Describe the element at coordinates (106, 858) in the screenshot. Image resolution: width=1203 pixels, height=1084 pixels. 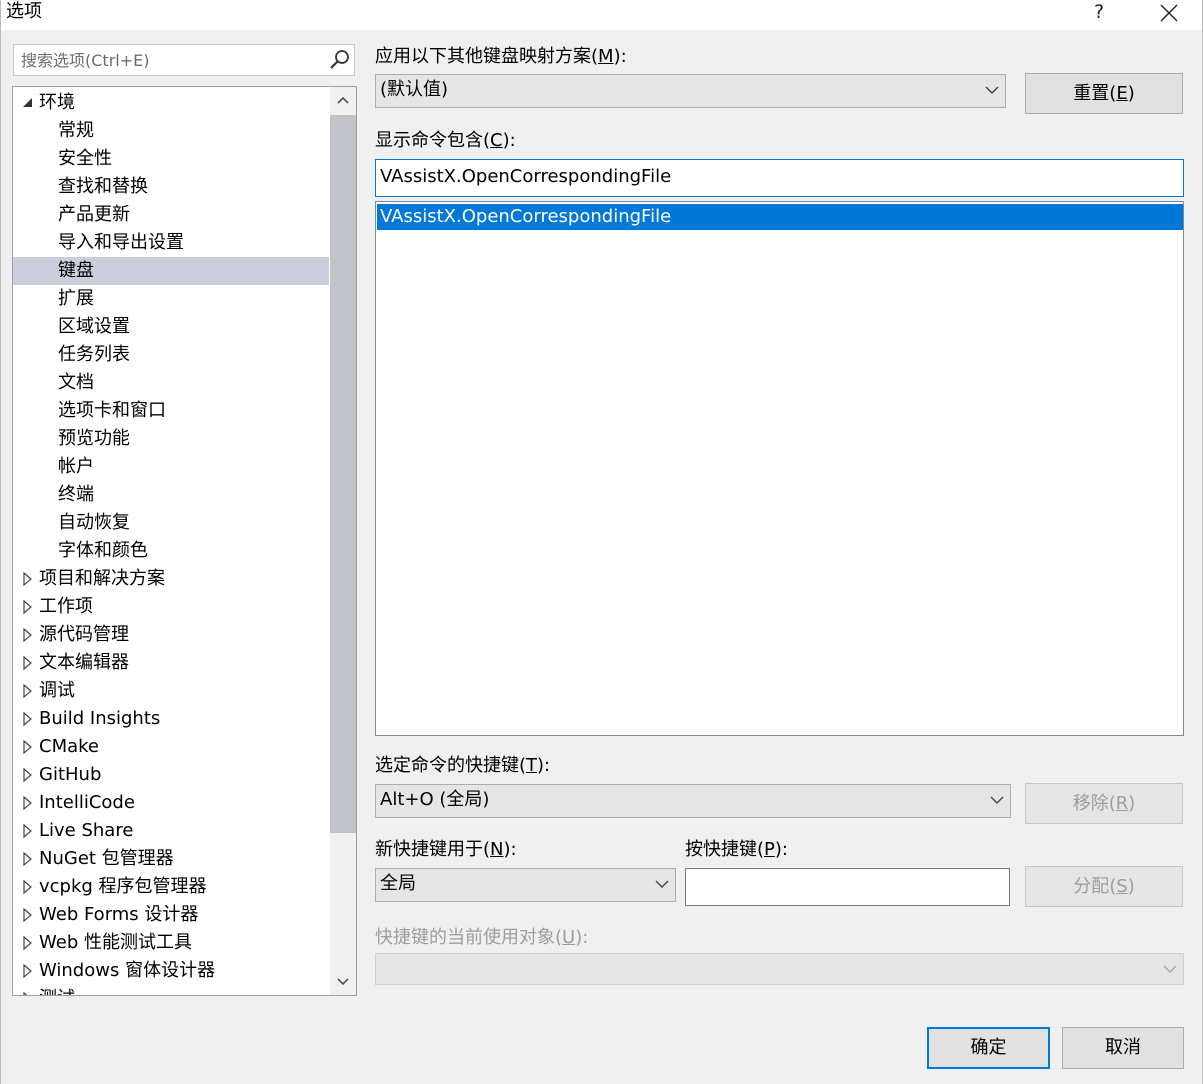
I see `tree-item-label: NuGet 包管理器` at that location.